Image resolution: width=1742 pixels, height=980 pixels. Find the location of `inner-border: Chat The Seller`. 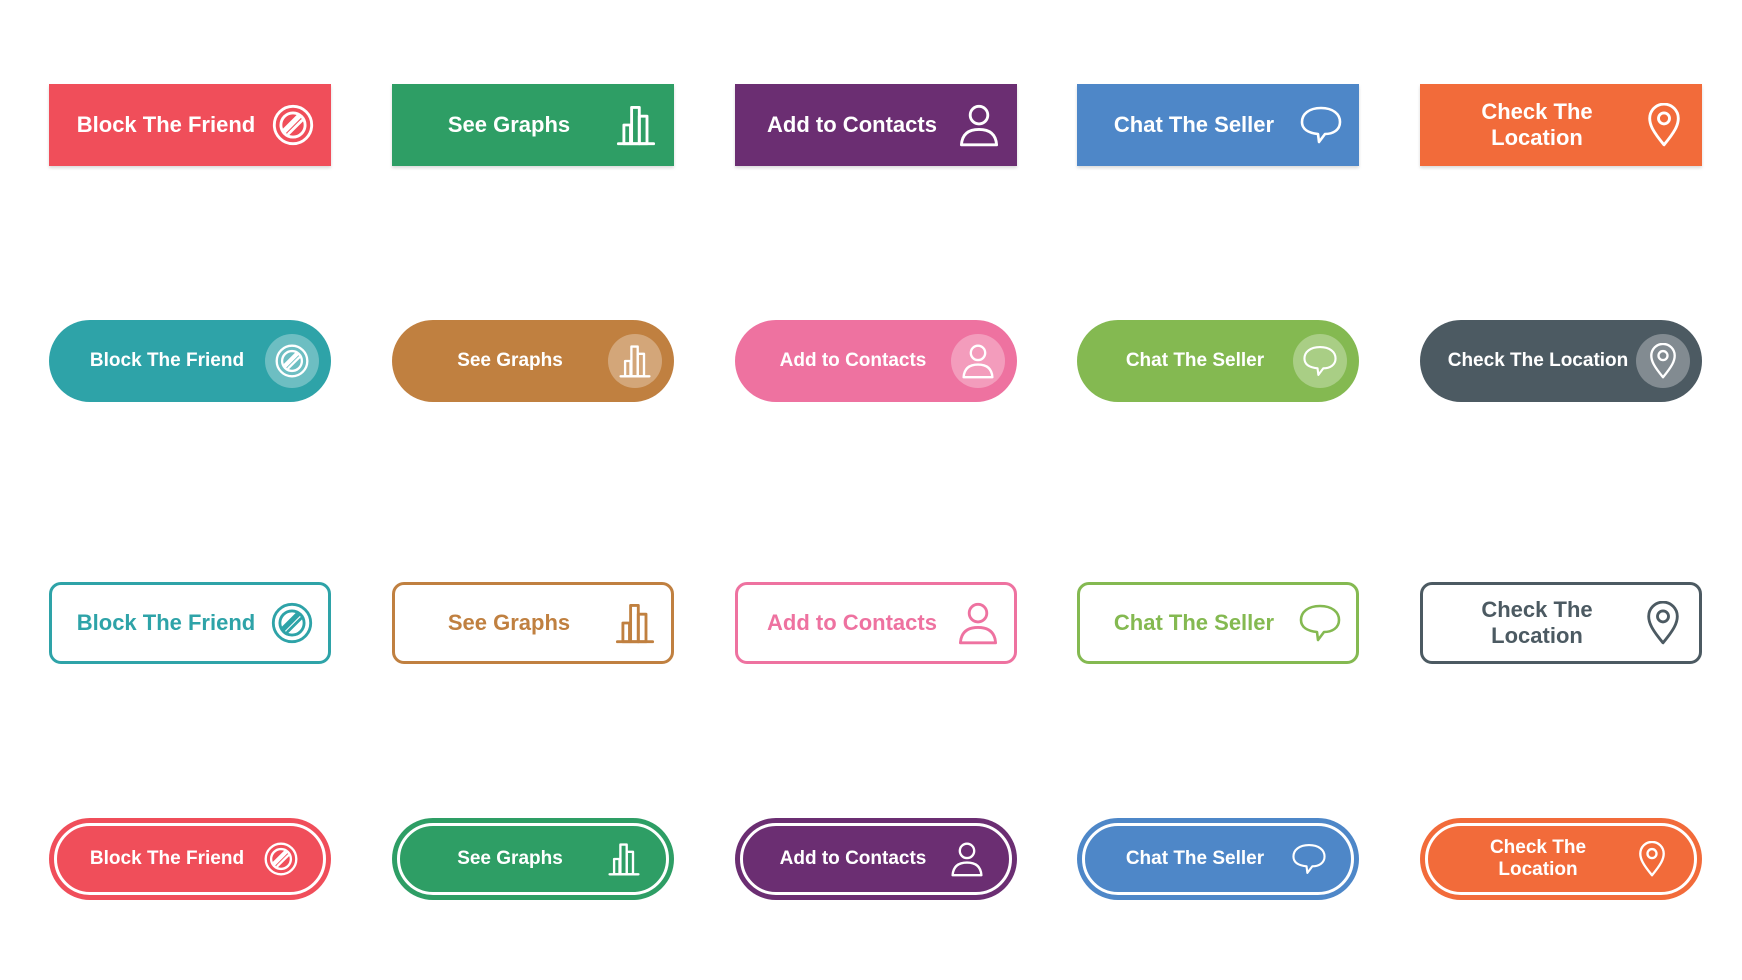

inner-border: Chat The Seller is located at coordinates (1218, 859).